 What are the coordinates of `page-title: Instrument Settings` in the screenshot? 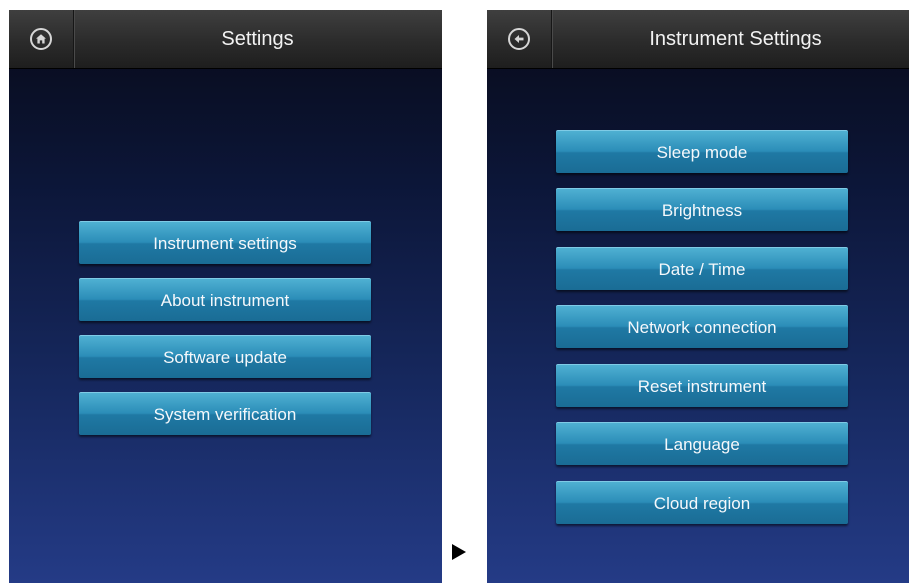 It's located at (735, 39).